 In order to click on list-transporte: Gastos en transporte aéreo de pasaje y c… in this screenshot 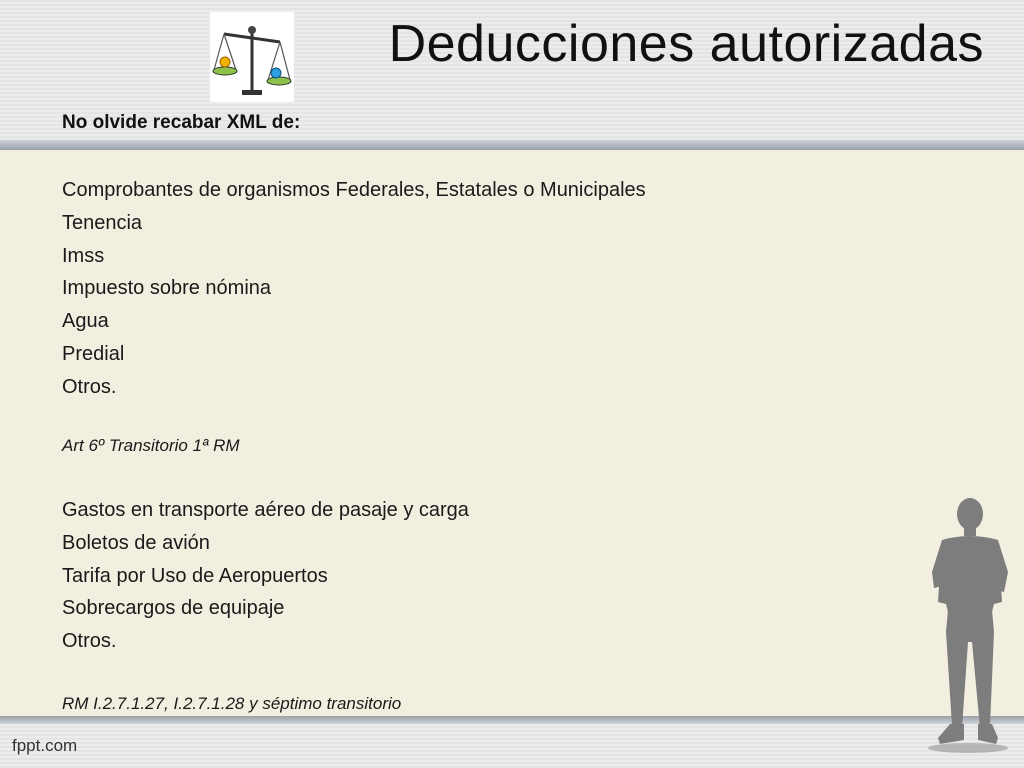, I will do `click(265, 576)`.